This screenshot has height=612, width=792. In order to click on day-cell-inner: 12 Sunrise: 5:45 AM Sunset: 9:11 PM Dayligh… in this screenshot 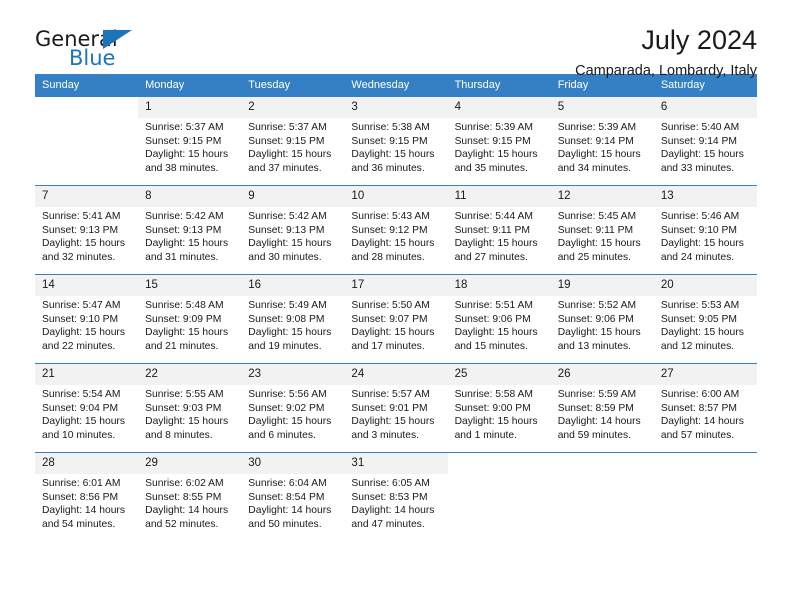, I will do `click(602, 230)`.